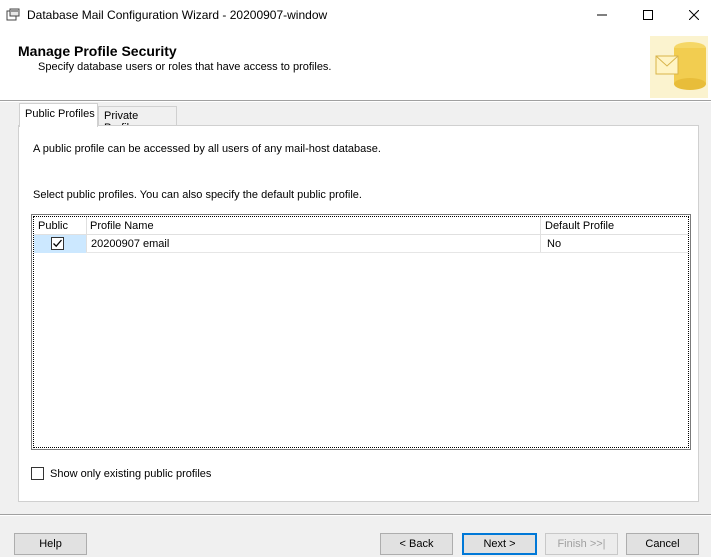 The height and width of the screenshot is (557, 711). Describe the element at coordinates (662, 544) in the screenshot. I see `cancel-button: Cancel` at that location.